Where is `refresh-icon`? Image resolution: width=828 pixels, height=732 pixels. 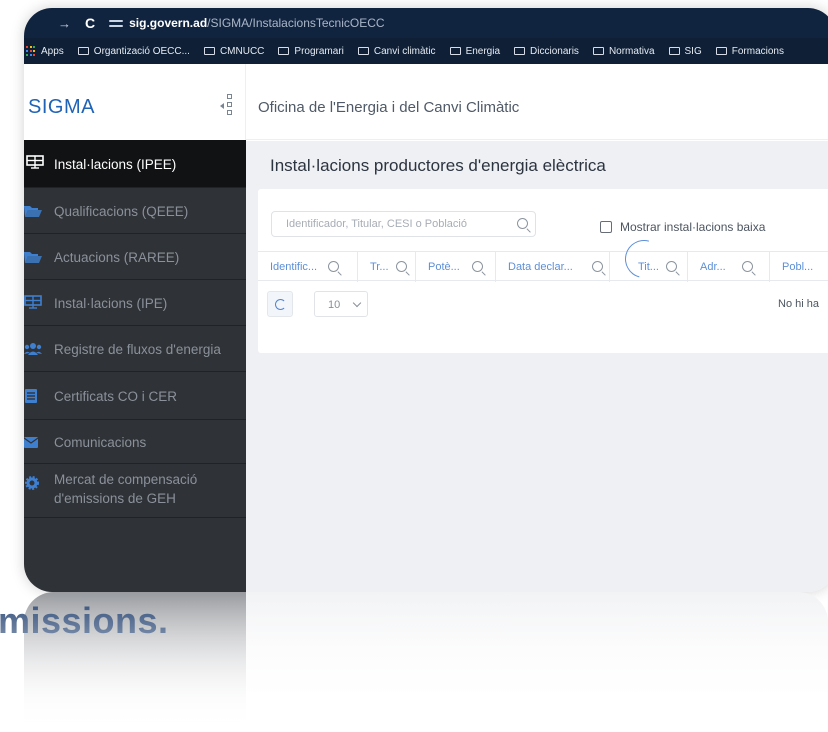 refresh-icon is located at coordinates (280, 304).